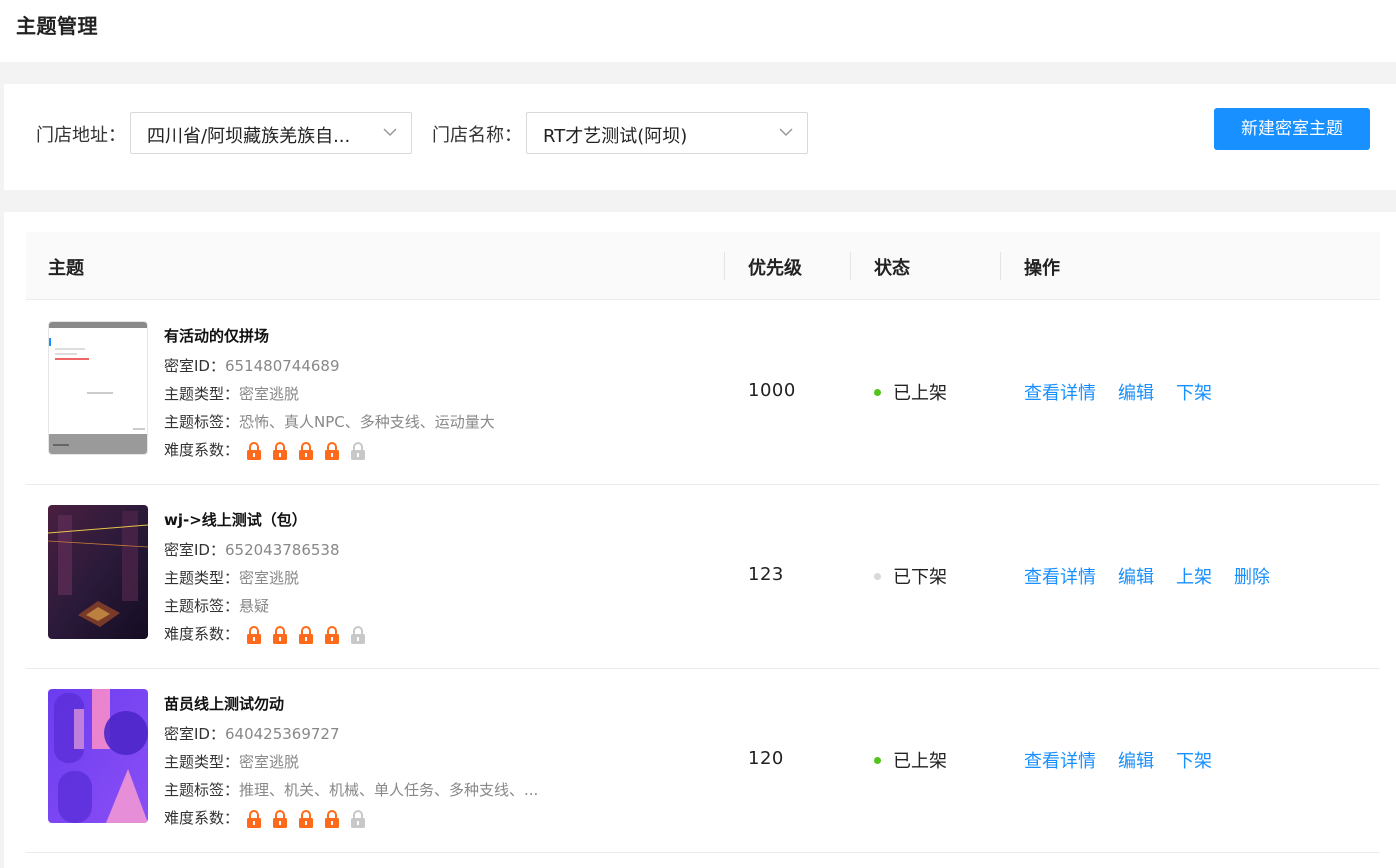 The image size is (1396, 868). What do you see at coordinates (892, 268) in the screenshot?
I see `header-status: 状态` at bounding box center [892, 268].